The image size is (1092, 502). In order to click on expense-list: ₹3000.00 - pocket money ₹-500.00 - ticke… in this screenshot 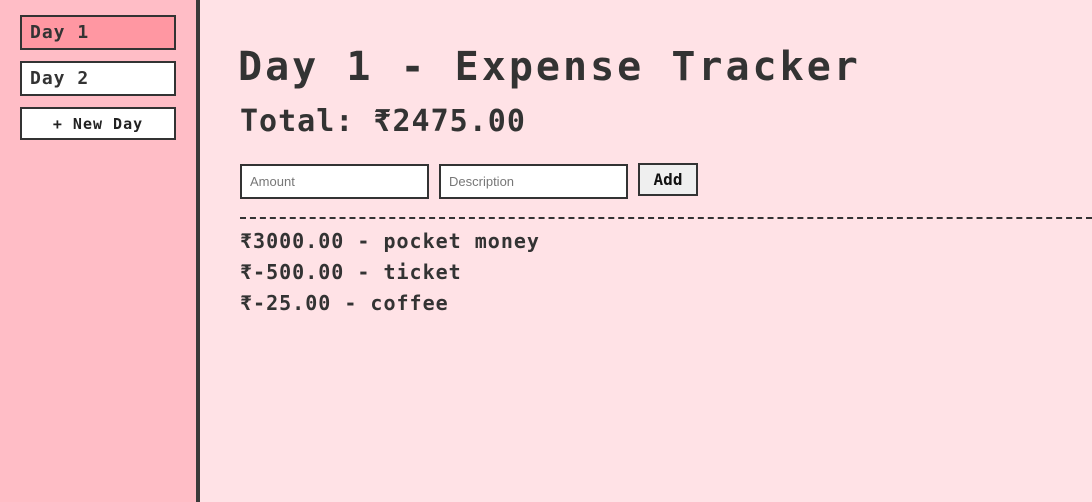, I will do `click(390, 274)`.